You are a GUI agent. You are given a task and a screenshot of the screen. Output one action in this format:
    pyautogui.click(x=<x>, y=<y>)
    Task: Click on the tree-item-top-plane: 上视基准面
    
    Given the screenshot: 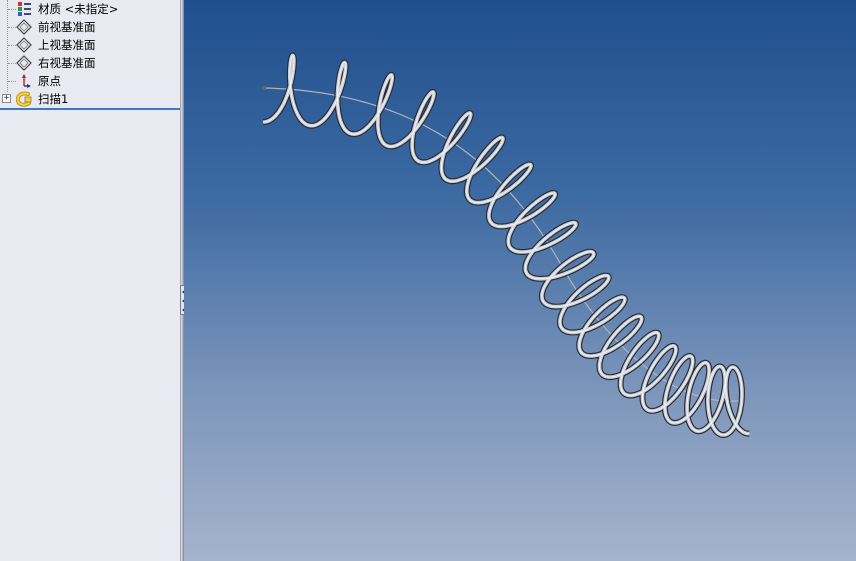 What is the action you would take?
    pyautogui.click(x=90, y=45)
    